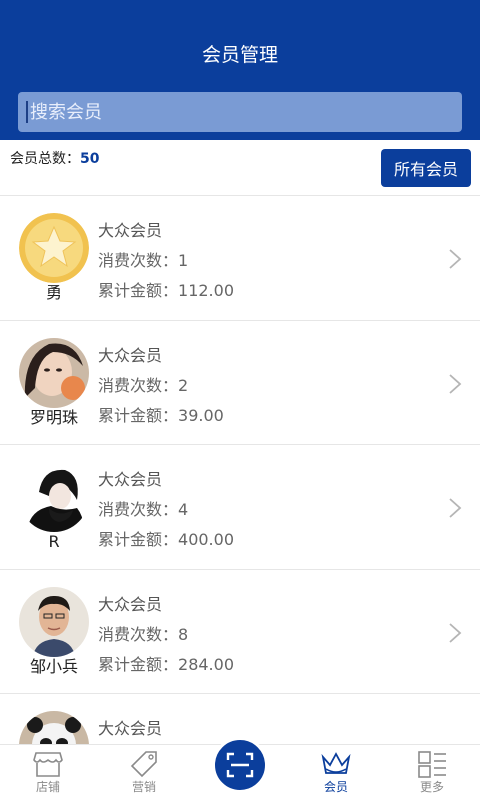 The height and width of the screenshot is (800, 480). What do you see at coordinates (166, 539) in the screenshot?
I see `member-amount: 累计金额：400.00` at bounding box center [166, 539].